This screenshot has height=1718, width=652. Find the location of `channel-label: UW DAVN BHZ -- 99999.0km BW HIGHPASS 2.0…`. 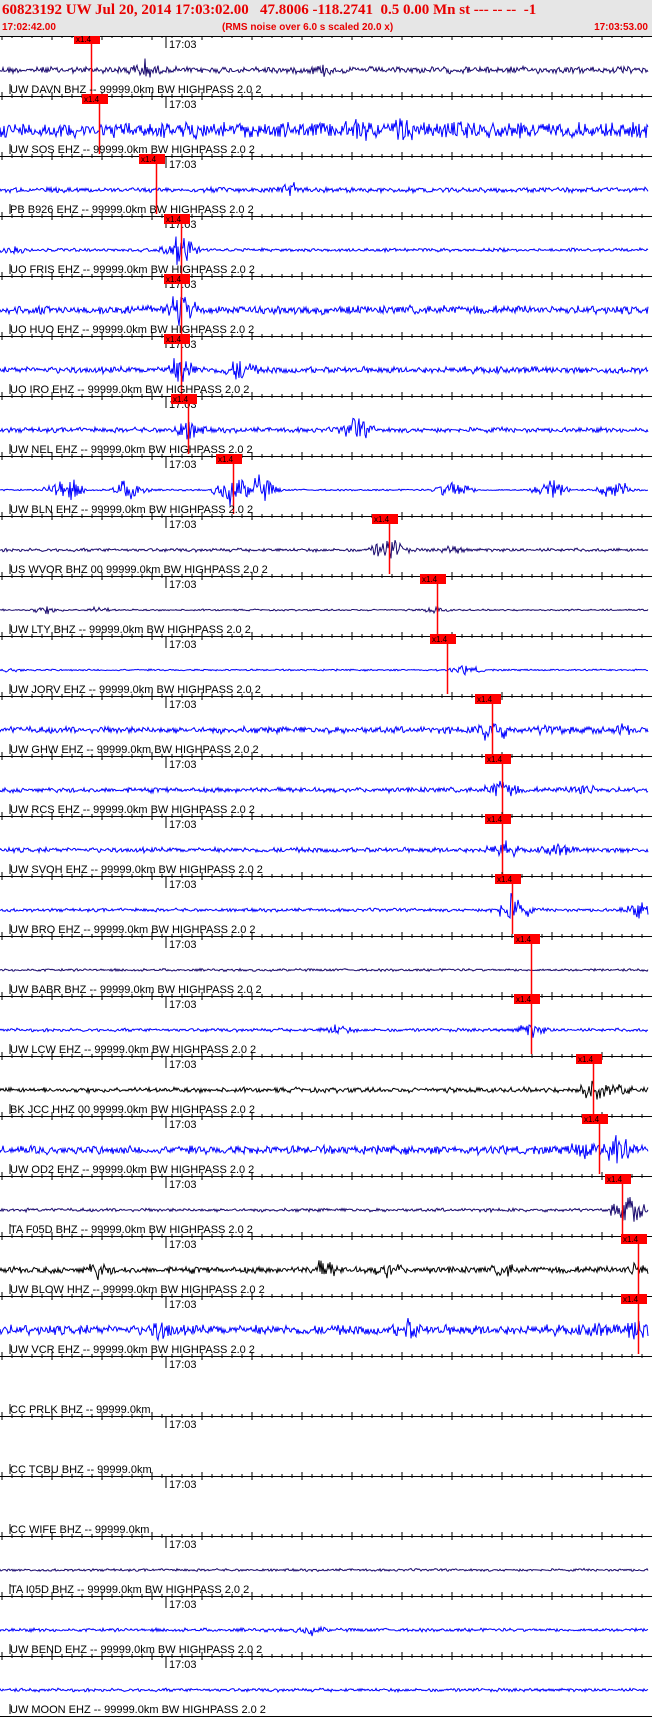

channel-label: UW DAVN BHZ -- 99999.0km BW HIGHPASS 2.0… is located at coordinates (135, 90).